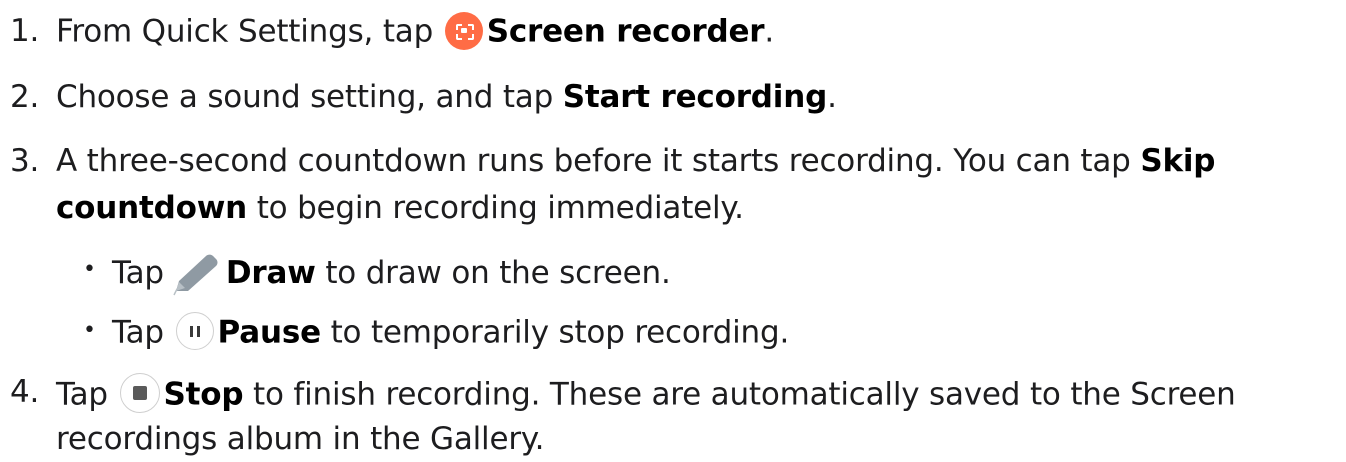 The height and width of the screenshot is (462, 1346). What do you see at coordinates (138, 332) in the screenshot?
I see `bullet-pause-pre: Tap` at bounding box center [138, 332].